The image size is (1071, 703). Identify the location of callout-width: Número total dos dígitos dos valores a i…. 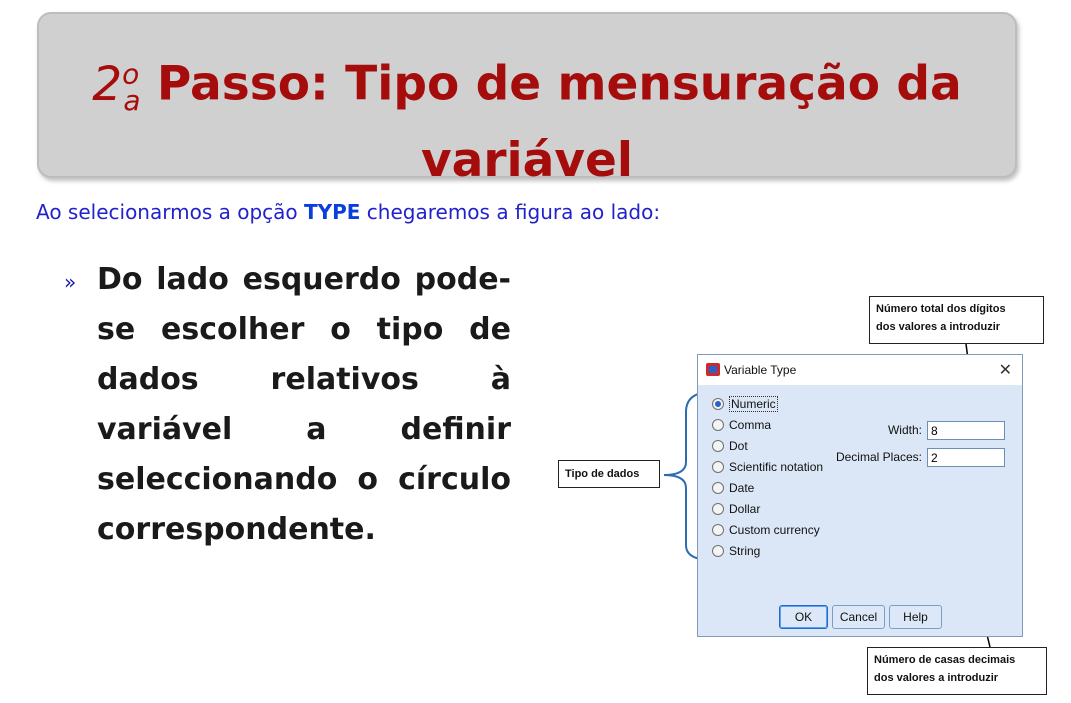
(956, 320).